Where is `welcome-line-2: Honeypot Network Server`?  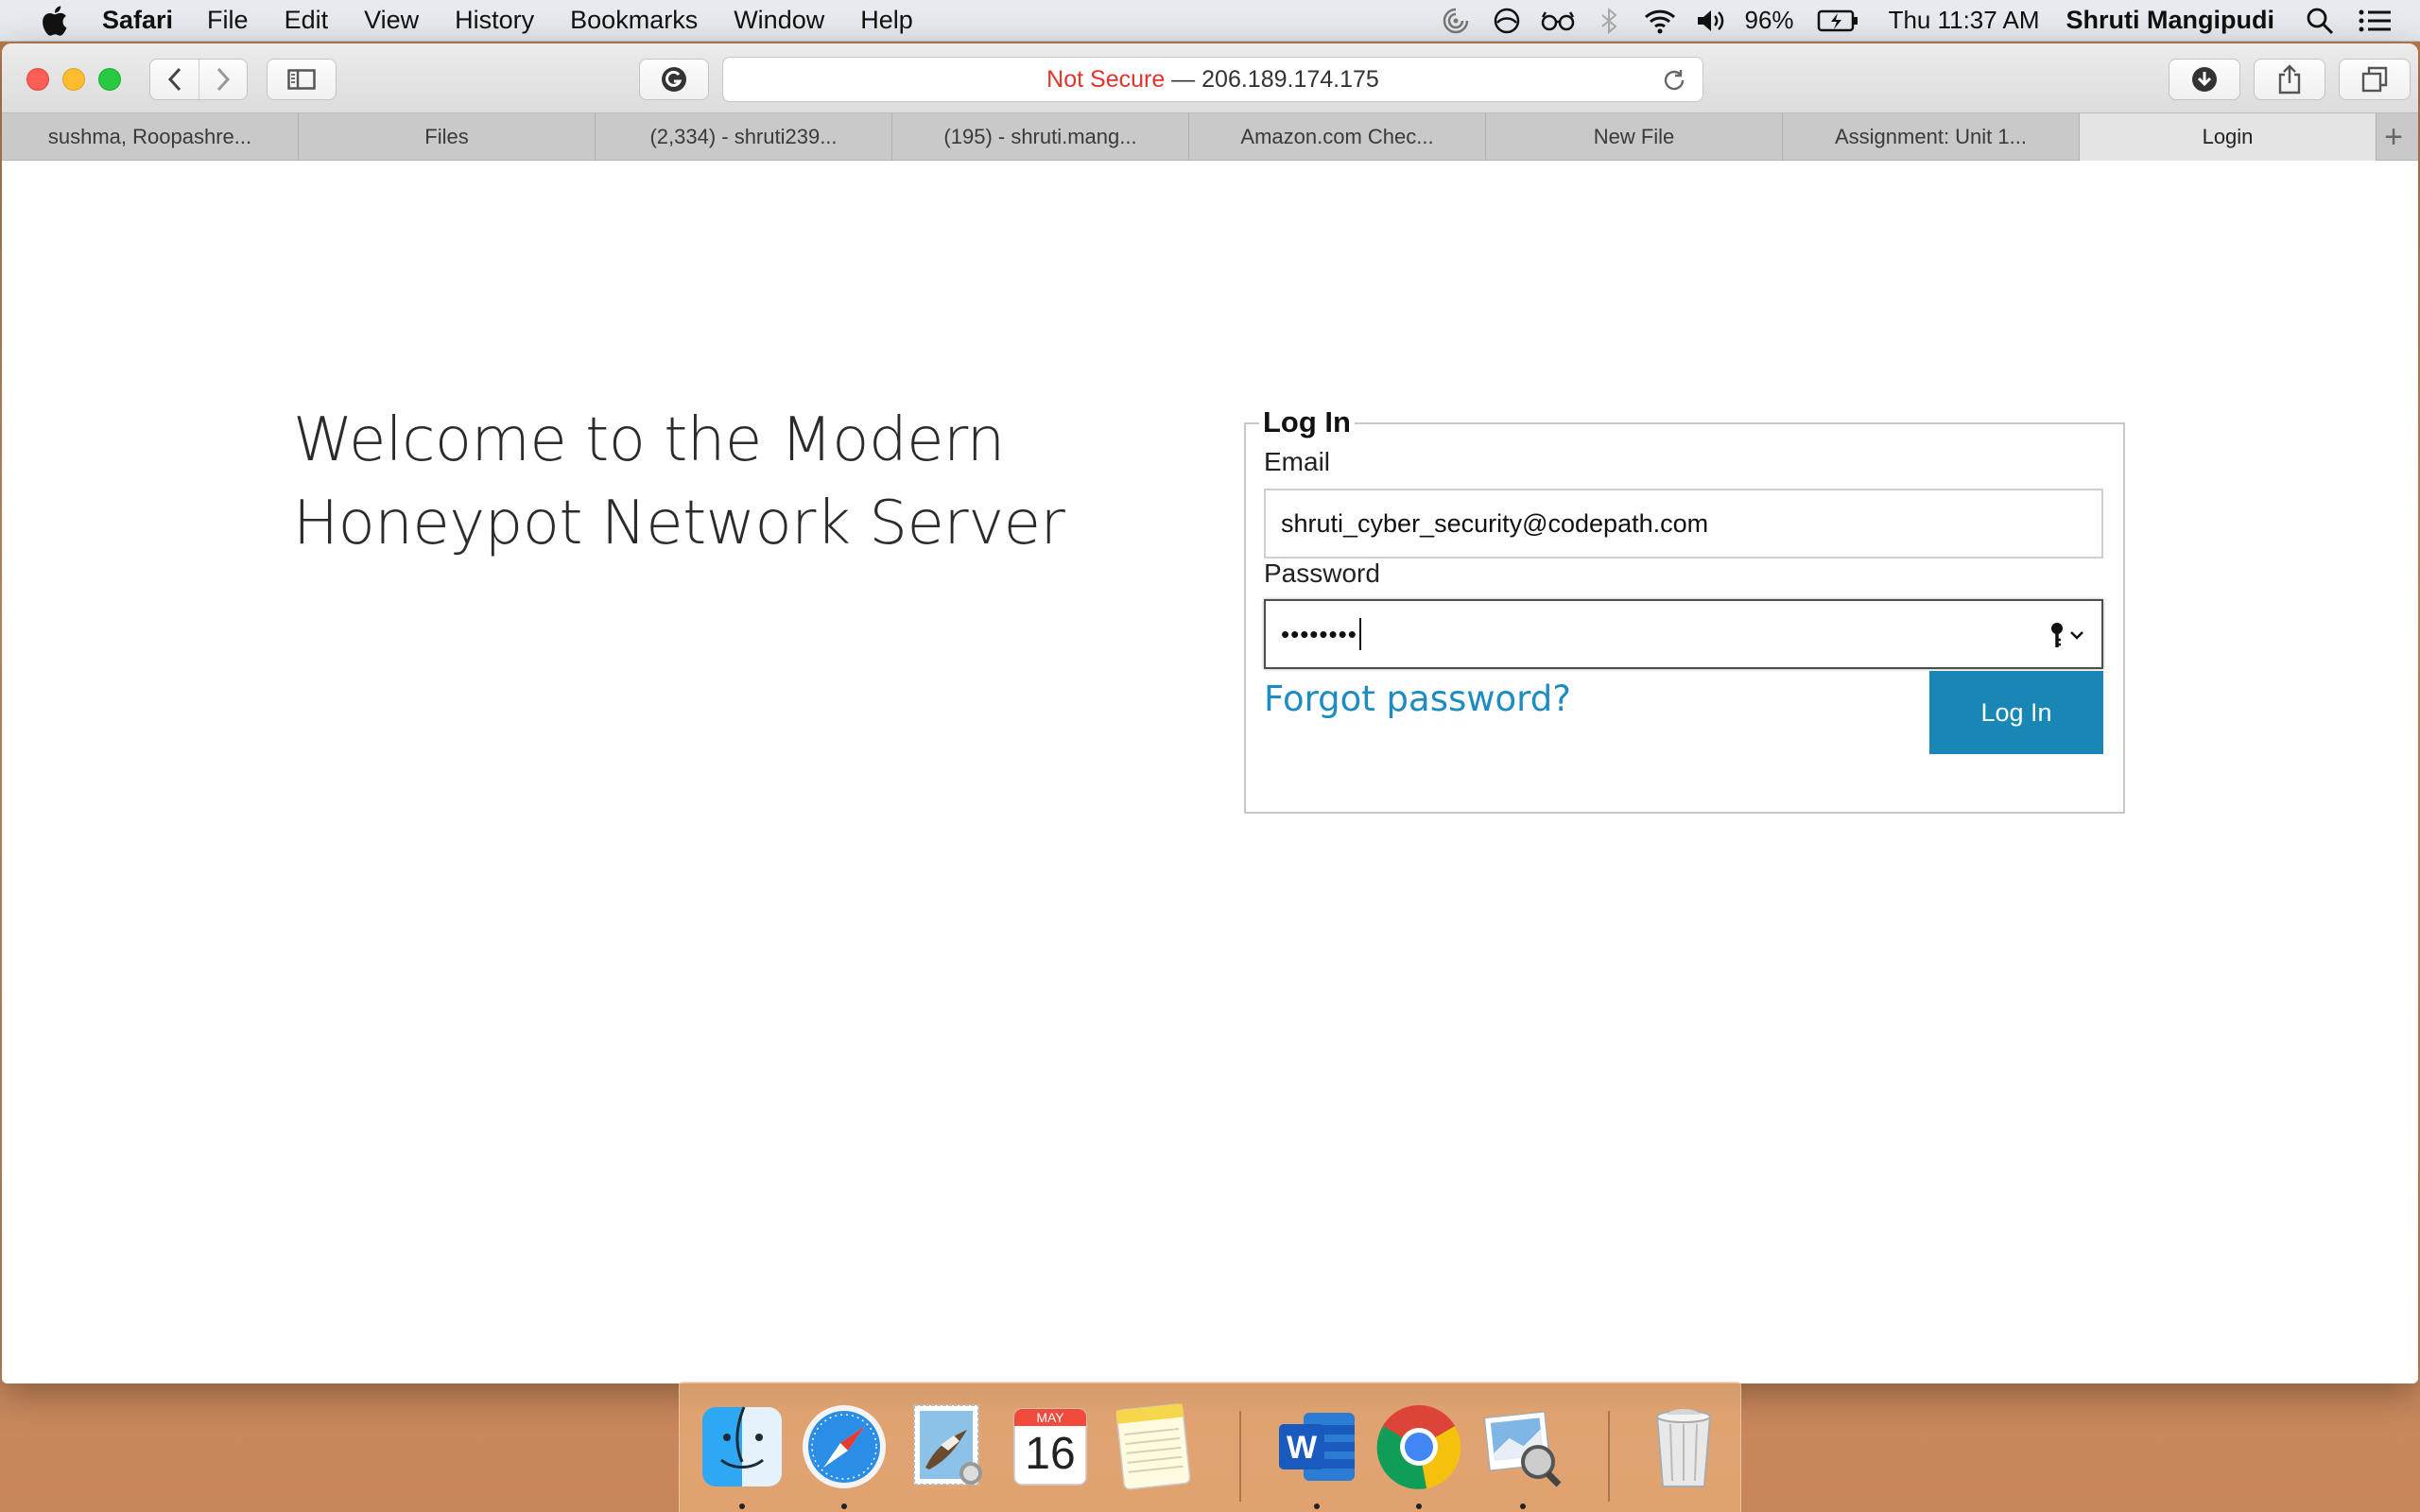
welcome-line-2: Honeypot Network Server is located at coordinates (679, 523).